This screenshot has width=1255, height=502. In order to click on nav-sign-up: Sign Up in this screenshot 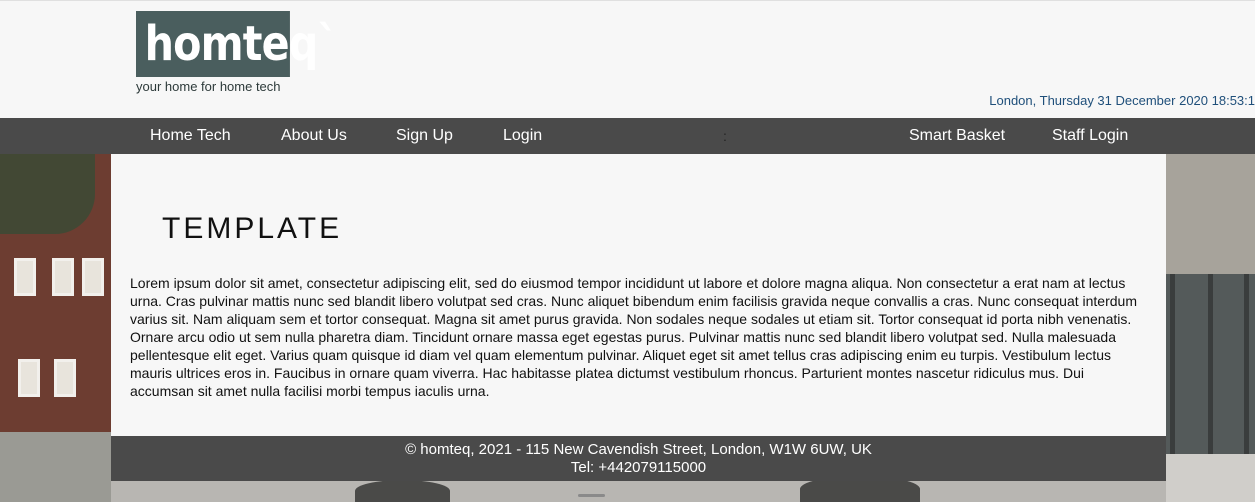, I will do `click(424, 136)`.